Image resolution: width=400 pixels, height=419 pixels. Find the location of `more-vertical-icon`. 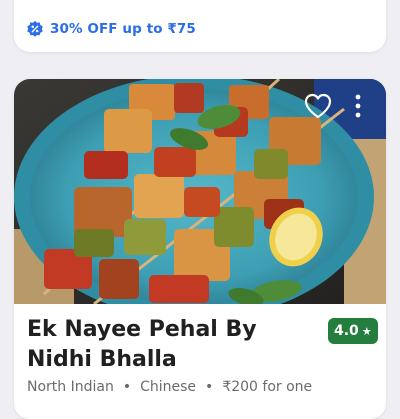

more-vertical-icon is located at coordinates (358, 106).